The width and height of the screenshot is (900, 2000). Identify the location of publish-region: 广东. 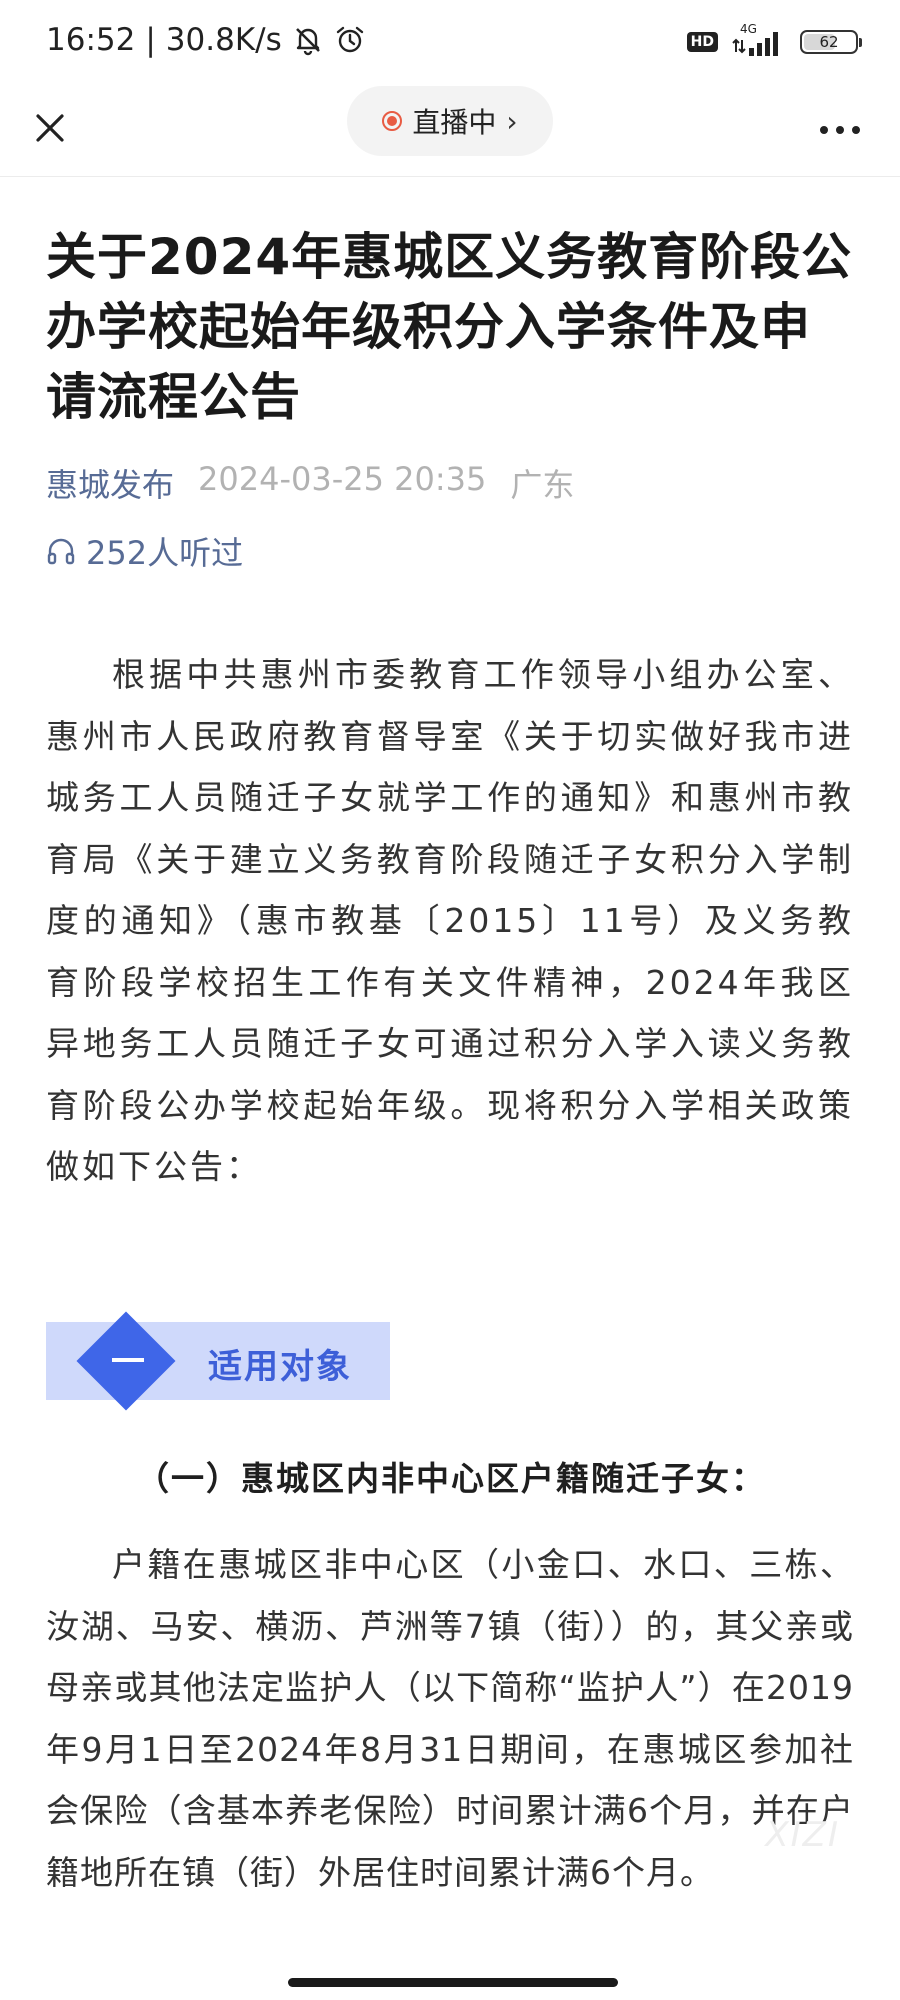
(542, 485).